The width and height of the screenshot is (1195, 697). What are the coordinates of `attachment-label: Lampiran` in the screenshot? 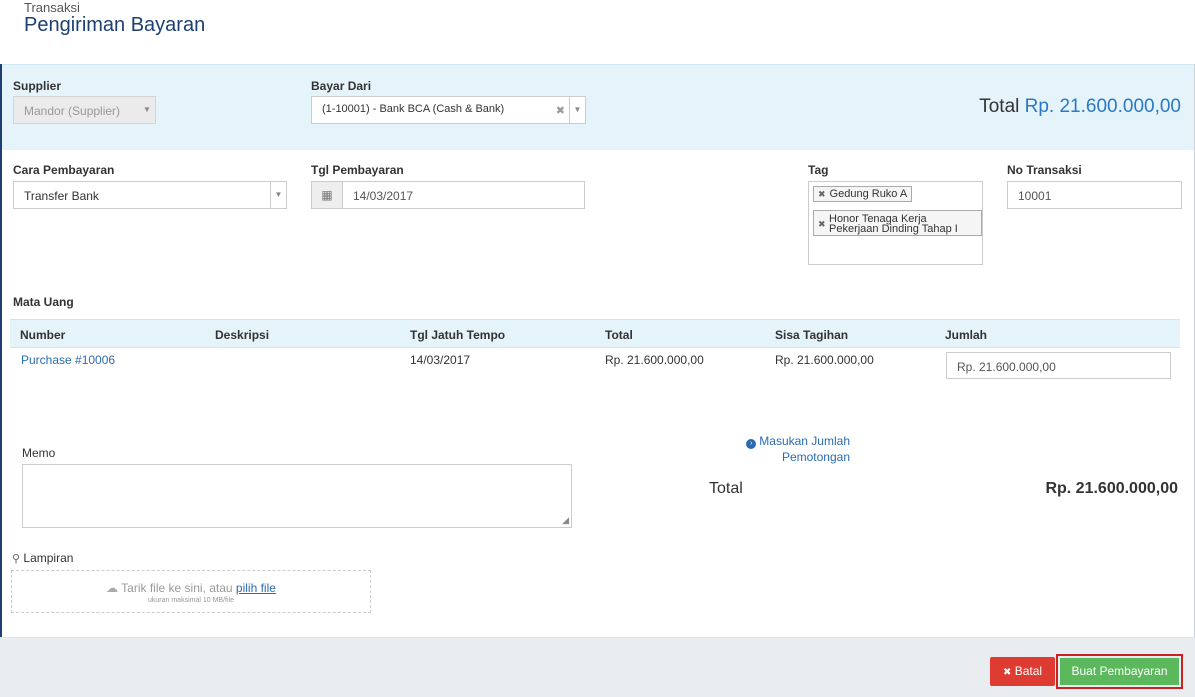 It's located at (48, 558).